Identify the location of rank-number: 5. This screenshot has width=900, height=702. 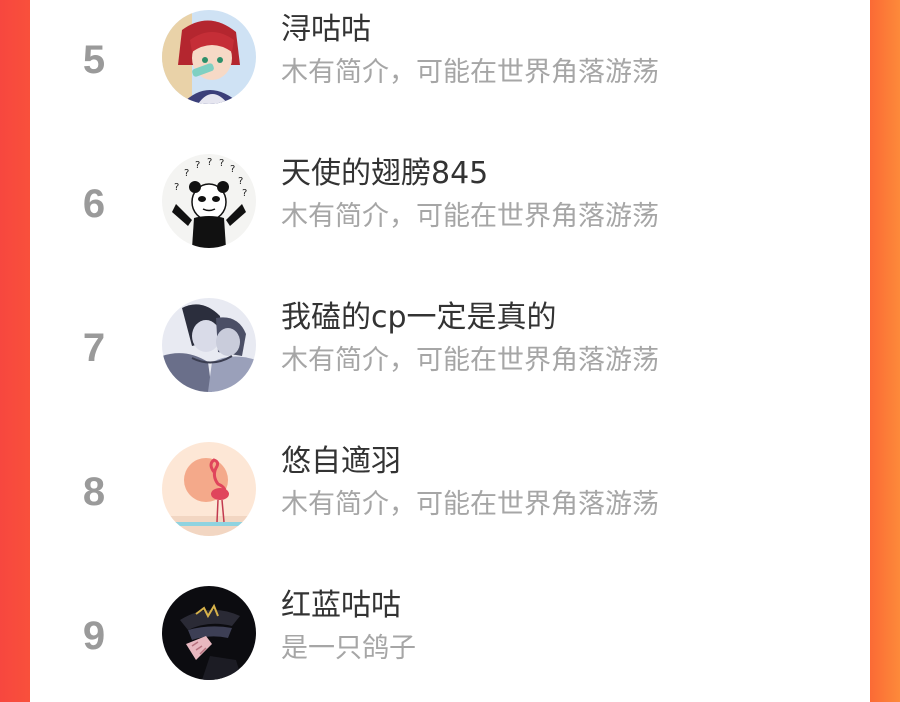
(94, 60).